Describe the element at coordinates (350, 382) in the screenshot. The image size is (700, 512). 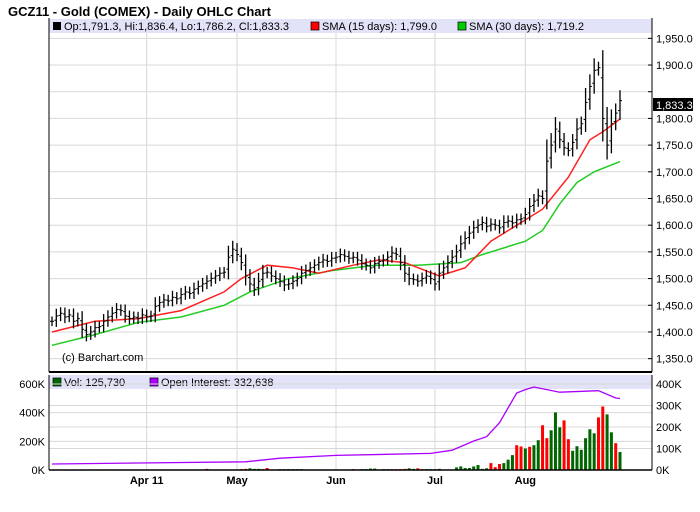
I see `volume-legend-bar` at that location.